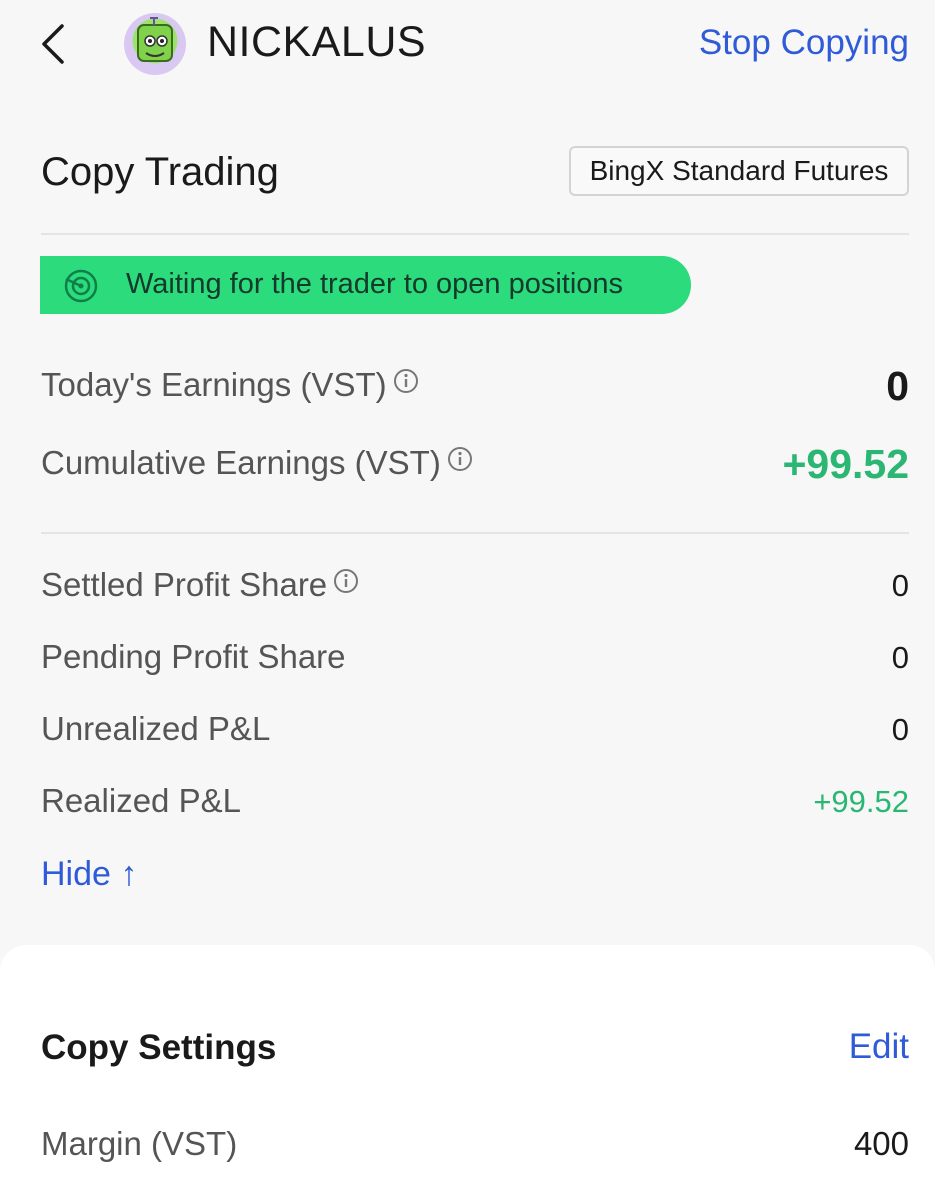  Describe the element at coordinates (467, 46) in the screenshot. I see `top-bar: NICKALUS Stop Copying` at that location.